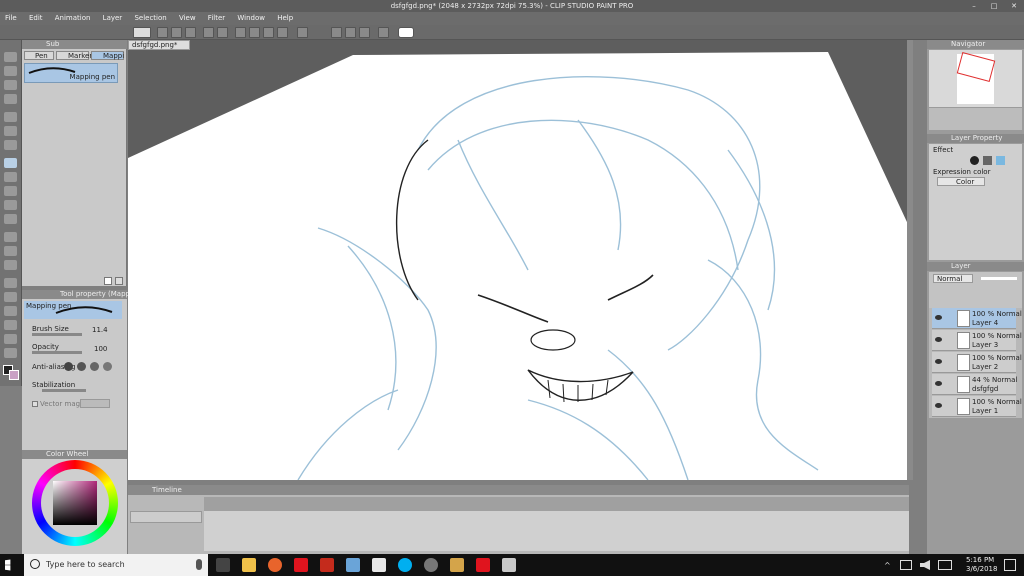  Describe the element at coordinates (10, 265) in the screenshot. I see `fill-tool-icon` at that location.